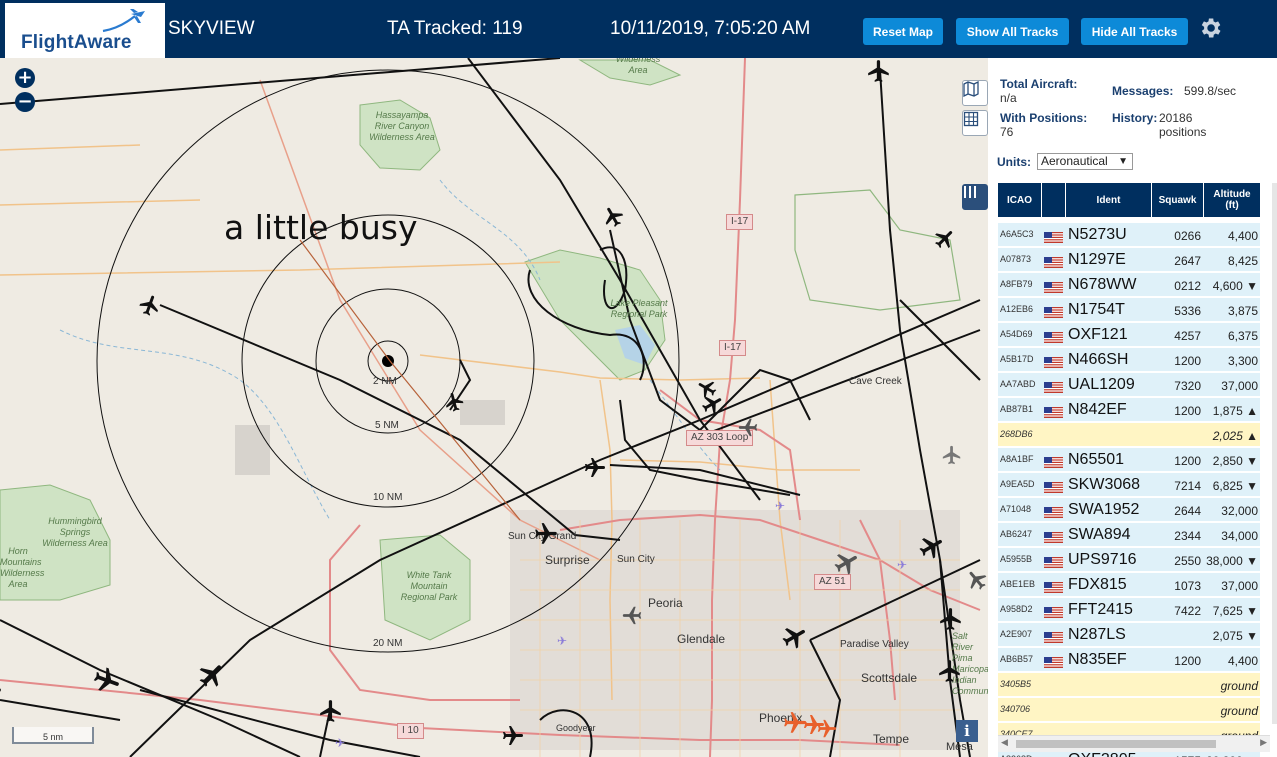  I want to click on flightaware-logo: FlightAware, so click(85, 30).